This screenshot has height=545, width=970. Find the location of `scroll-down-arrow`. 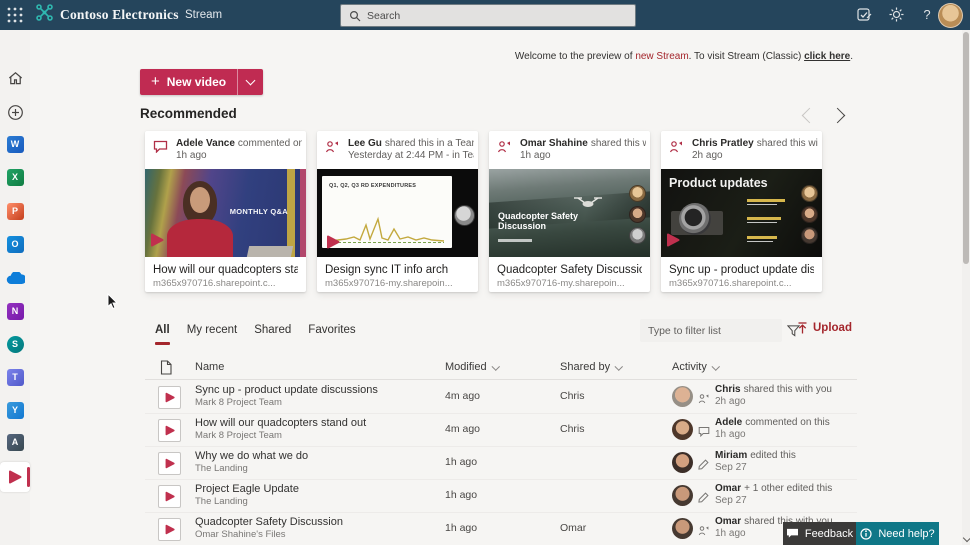

scroll-down-arrow is located at coordinates (966, 538).